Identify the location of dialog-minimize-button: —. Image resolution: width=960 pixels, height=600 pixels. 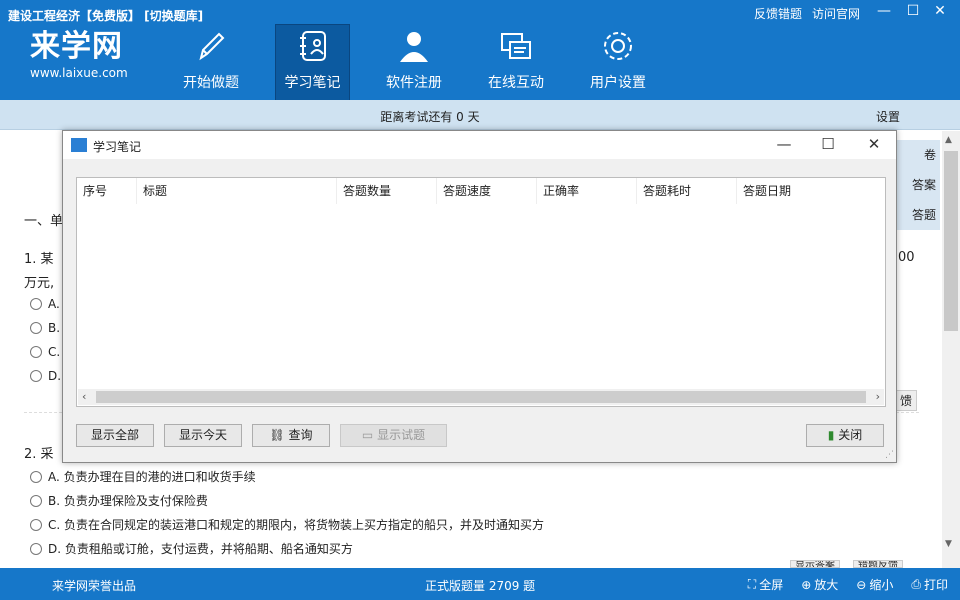
(784, 144).